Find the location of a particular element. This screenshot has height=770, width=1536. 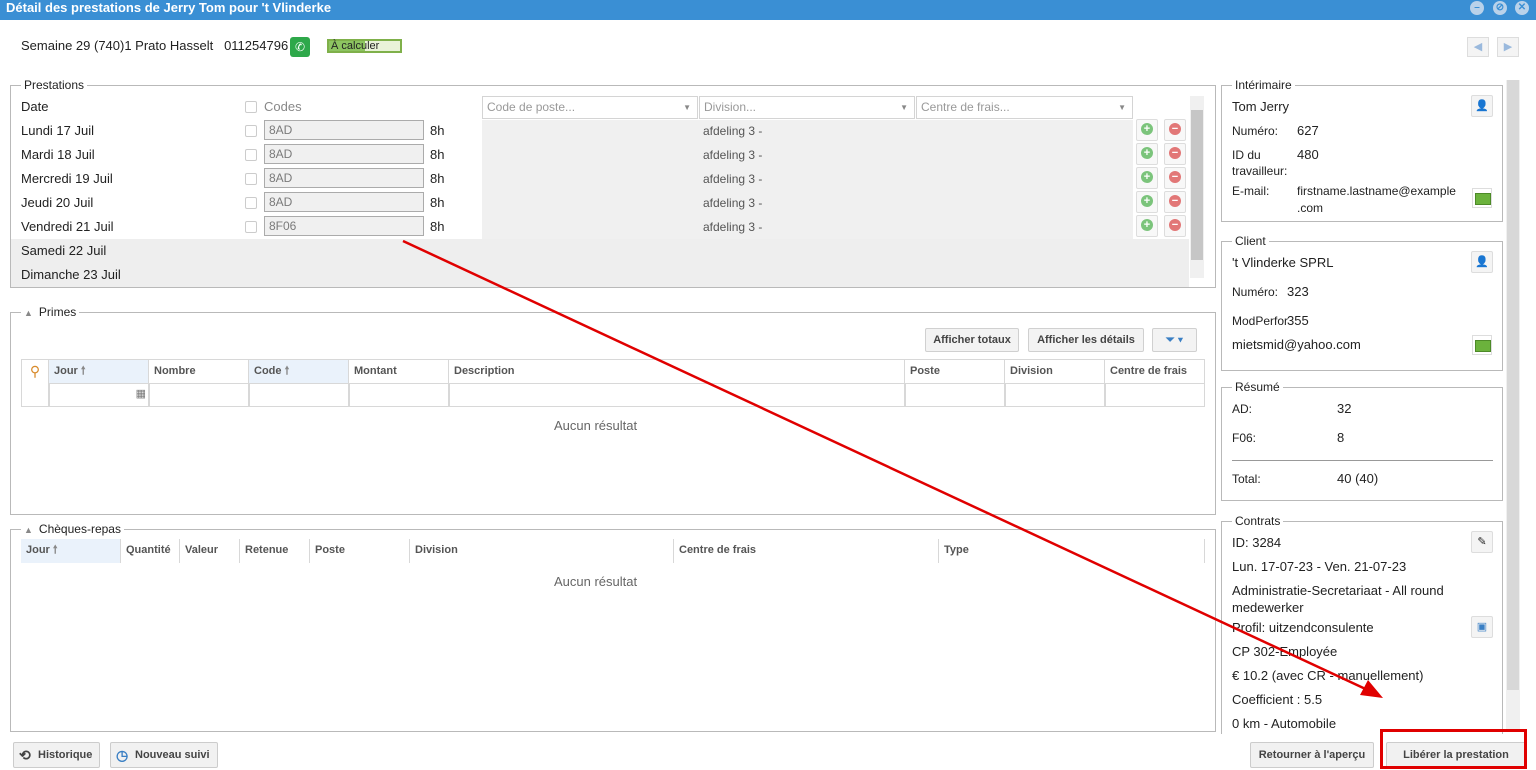

arrow-head is located at coordinates (1371, 689).